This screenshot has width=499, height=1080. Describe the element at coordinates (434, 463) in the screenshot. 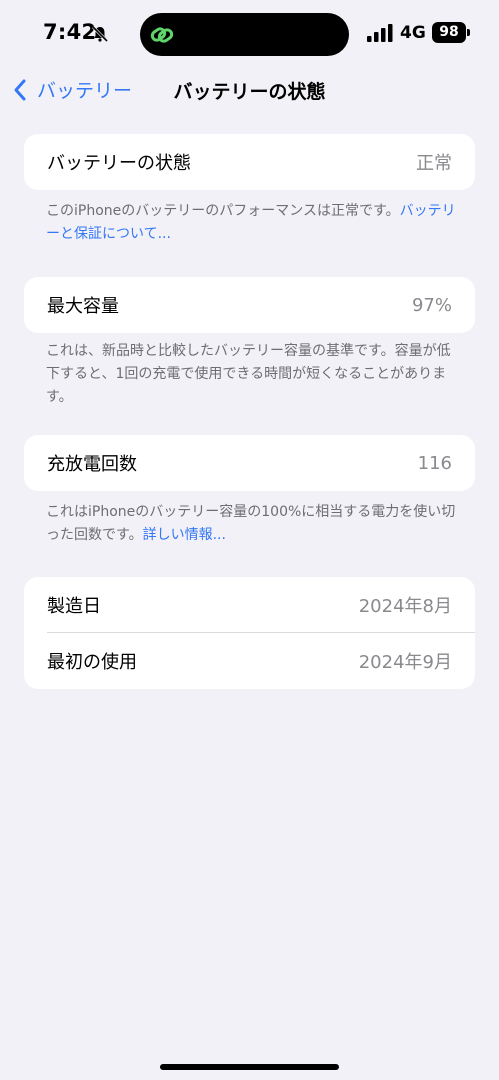

I see `cycle-count-value: 116` at that location.